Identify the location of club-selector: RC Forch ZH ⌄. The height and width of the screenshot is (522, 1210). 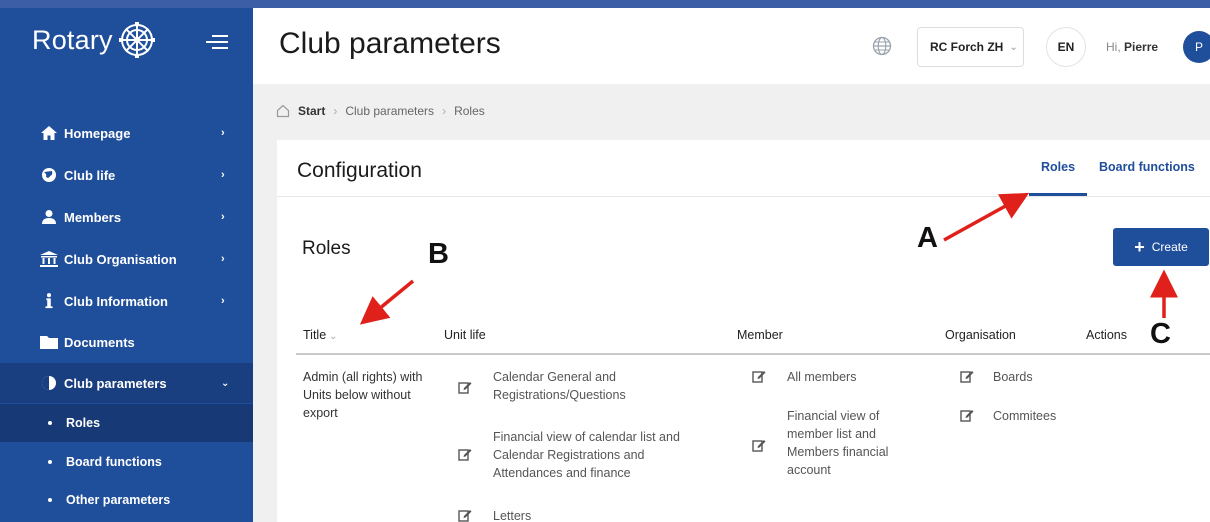
(970, 47).